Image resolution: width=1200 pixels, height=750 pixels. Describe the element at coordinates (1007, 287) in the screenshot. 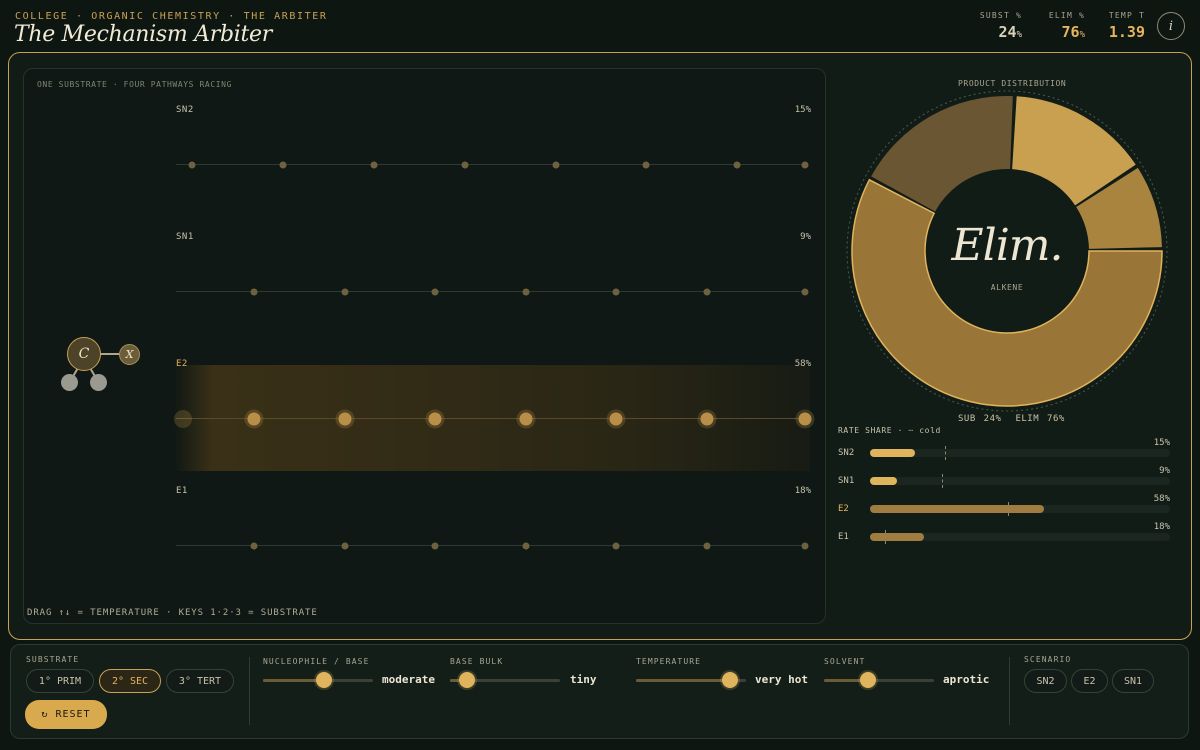

I see `donut-center-sub: ALKENE` at that location.